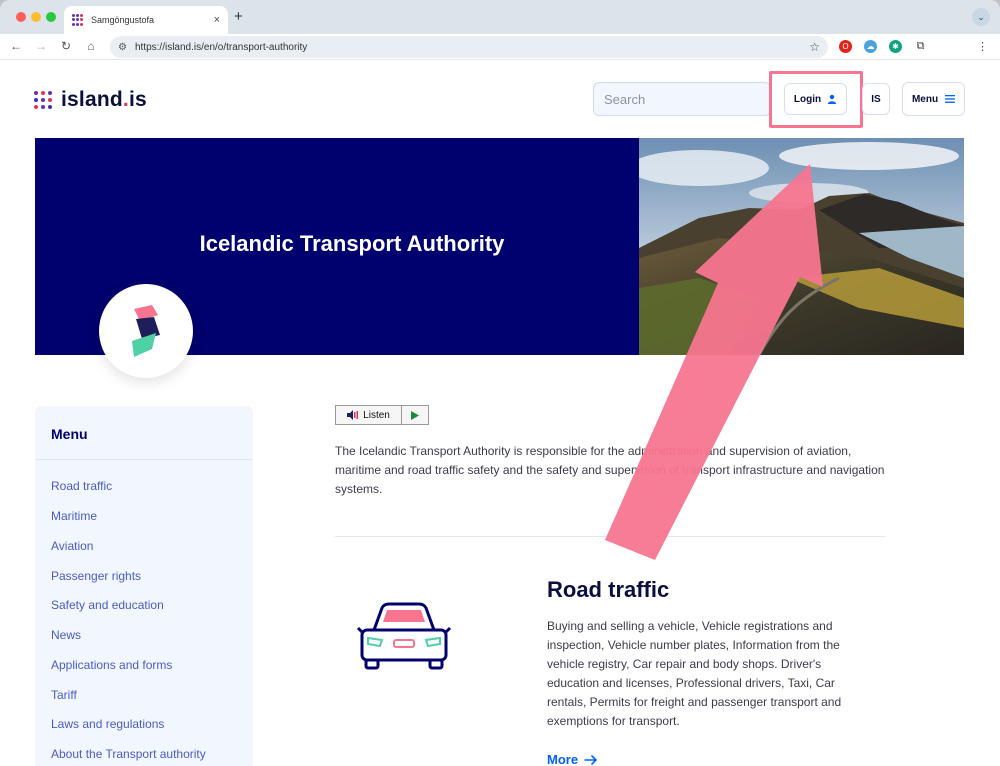  I want to click on play-button, so click(415, 415).